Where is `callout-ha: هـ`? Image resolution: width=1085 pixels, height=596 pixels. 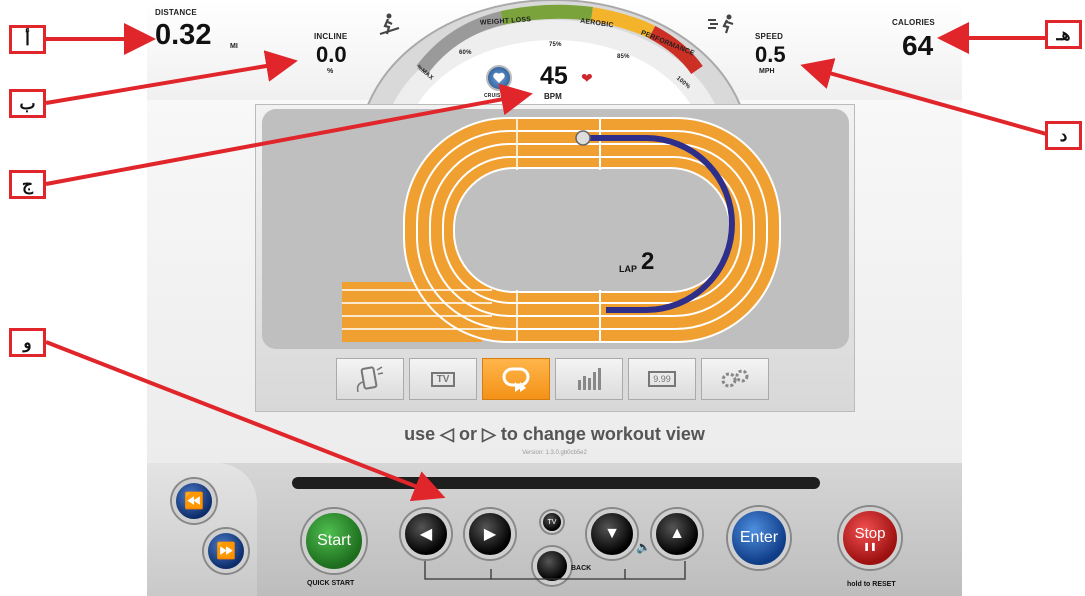
callout-ha: هـ is located at coordinates (1063, 34).